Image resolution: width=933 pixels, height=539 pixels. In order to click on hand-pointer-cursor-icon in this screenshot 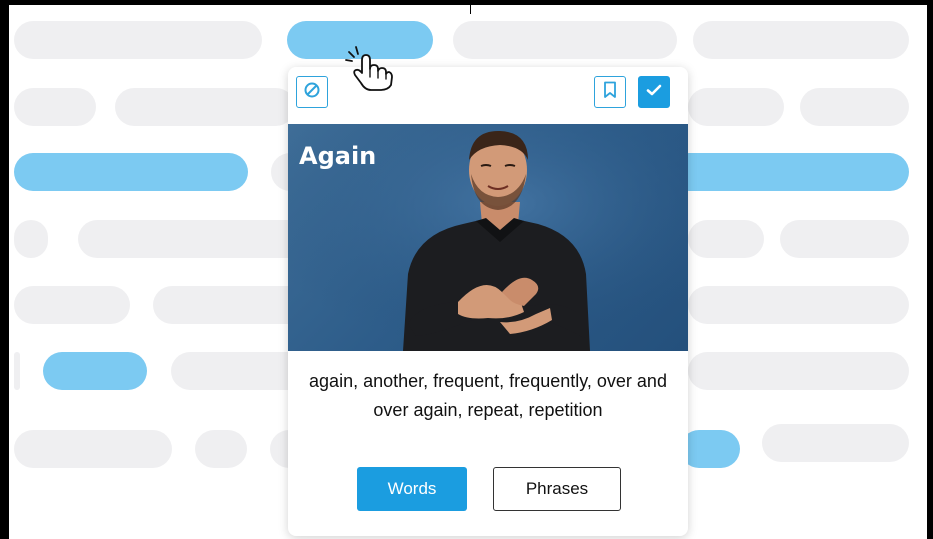, I will do `click(368, 68)`.